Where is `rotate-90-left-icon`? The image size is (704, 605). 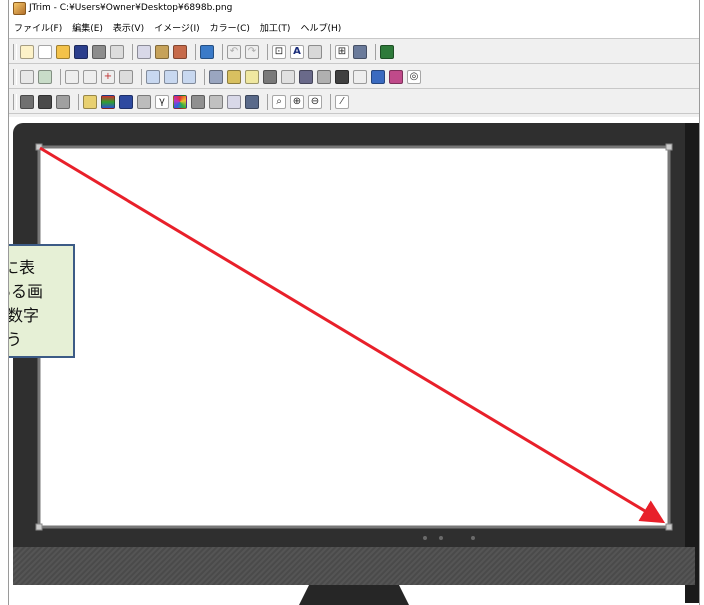 rotate-90-left-icon is located at coordinates (153, 77).